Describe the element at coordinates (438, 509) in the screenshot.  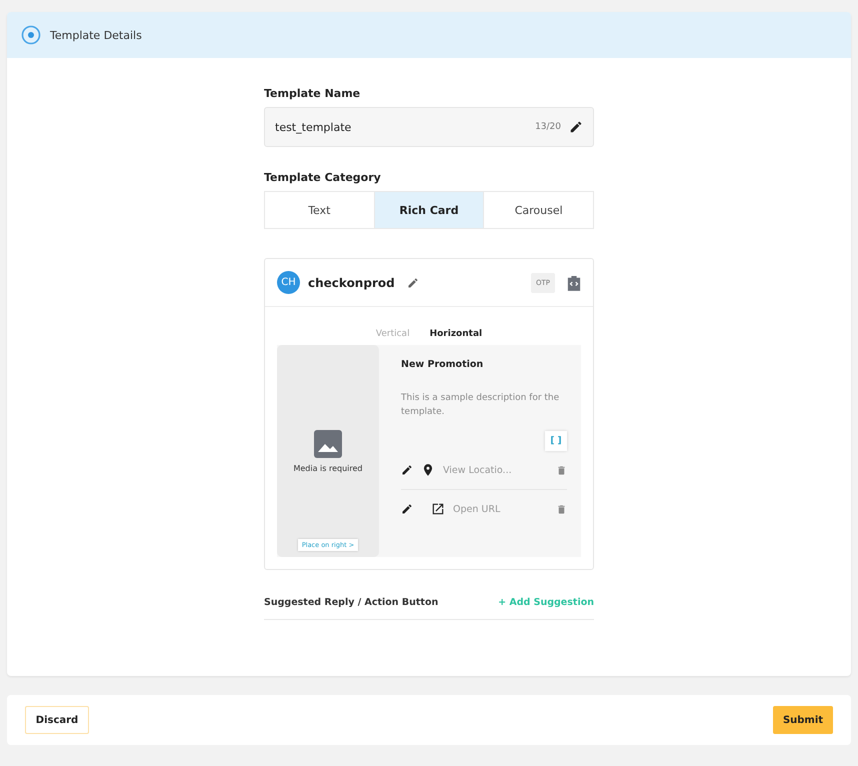
I see `external-link-icon` at that location.